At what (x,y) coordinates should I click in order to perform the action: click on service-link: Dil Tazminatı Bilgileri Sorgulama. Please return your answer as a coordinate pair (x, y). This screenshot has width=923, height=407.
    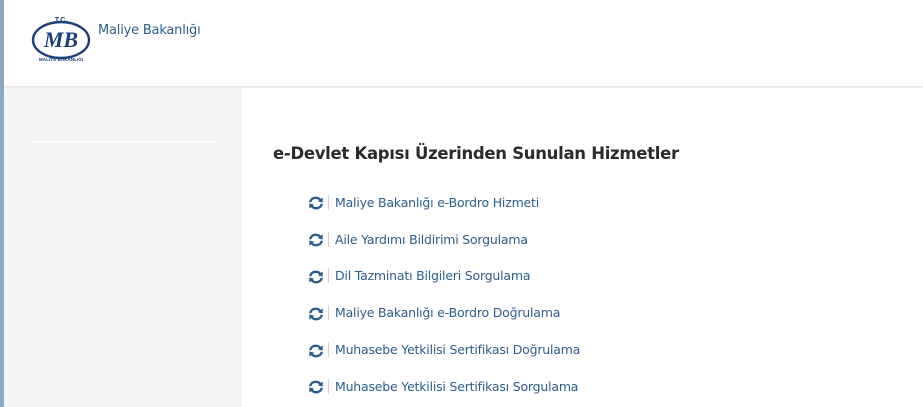
    Looking at the image, I should click on (433, 275).